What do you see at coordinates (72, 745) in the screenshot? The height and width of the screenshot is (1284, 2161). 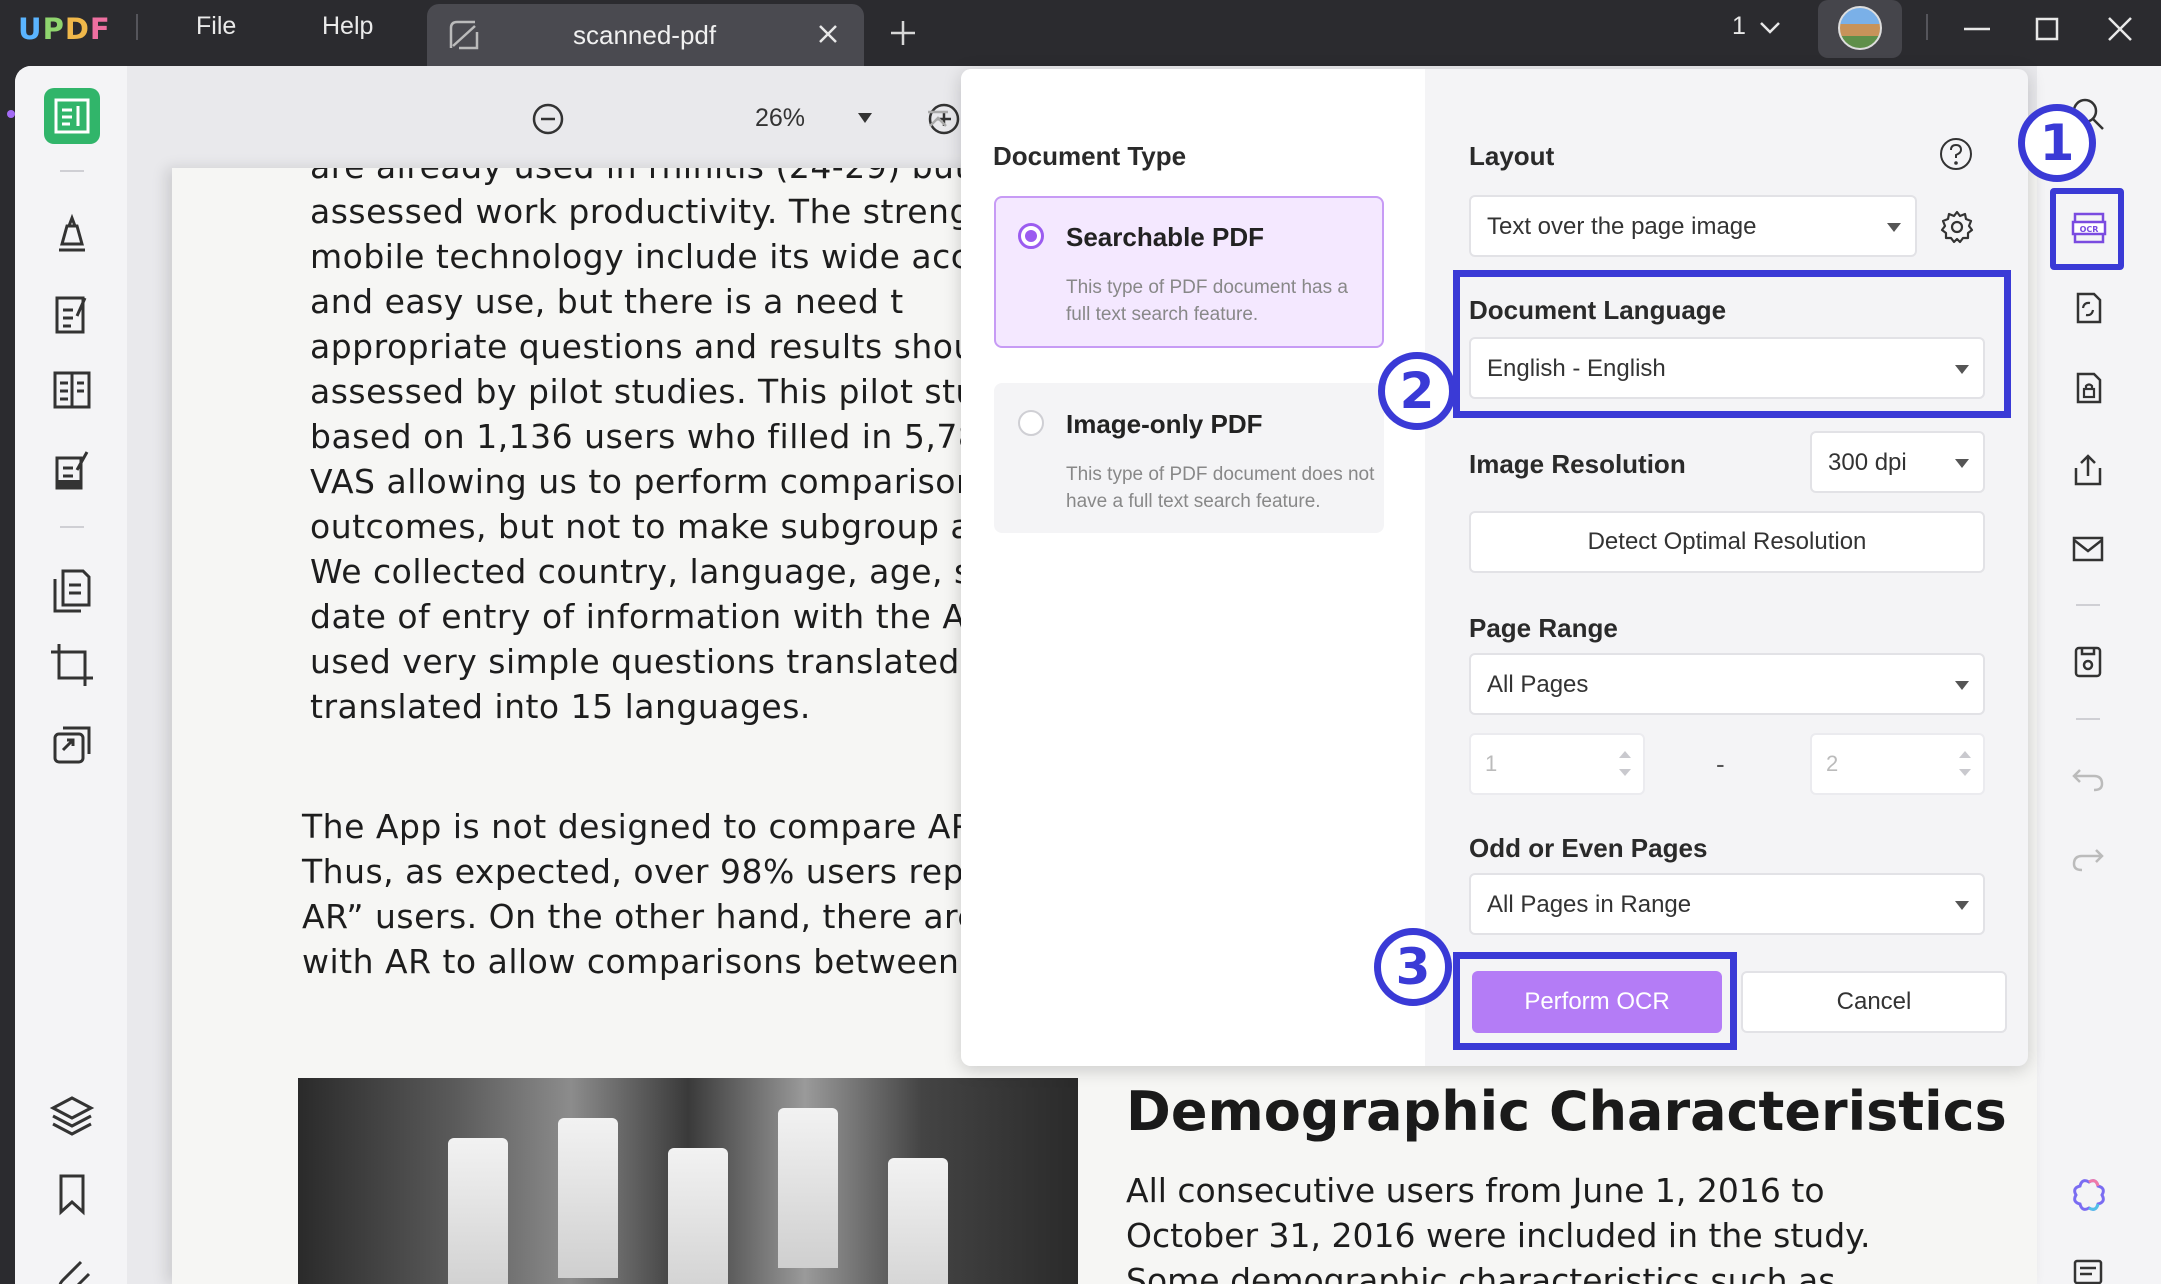 I see `tools-icon` at bounding box center [72, 745].